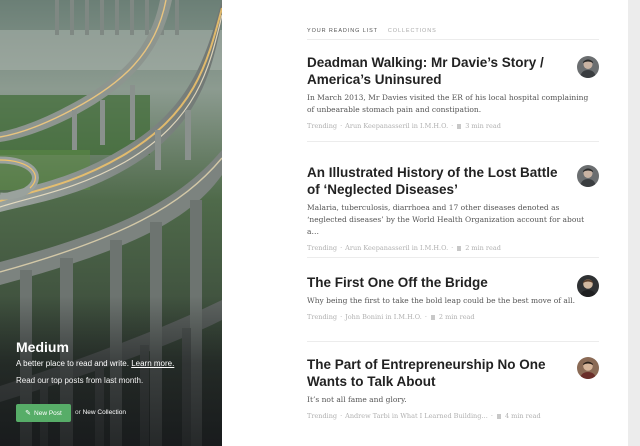  Describe the element at coordinates (48, 413) in the screenshot. I see `new-post-label: New Post` at that location.